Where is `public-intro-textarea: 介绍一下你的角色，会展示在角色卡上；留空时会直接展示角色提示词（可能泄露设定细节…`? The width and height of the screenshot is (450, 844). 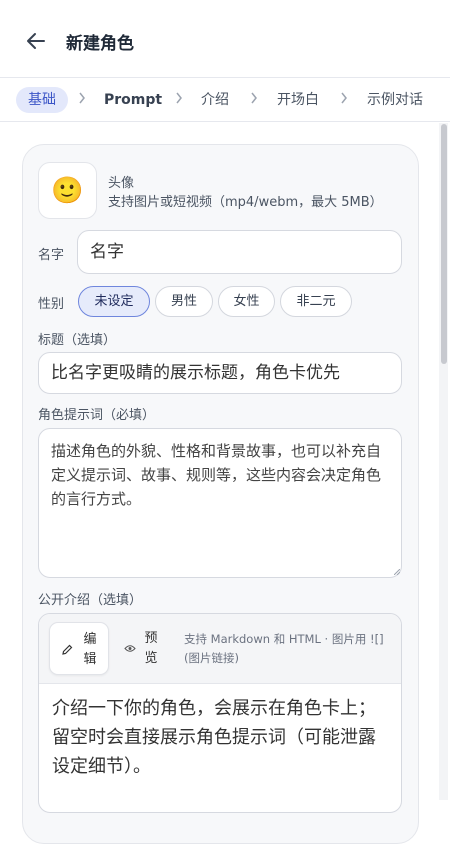 public-intro-textarea: 介绍一下你的角色，会展示在角色卡上；留空时会直接展示角色提示词（可能泄露设定细节… is located at coordinates (222, 737).